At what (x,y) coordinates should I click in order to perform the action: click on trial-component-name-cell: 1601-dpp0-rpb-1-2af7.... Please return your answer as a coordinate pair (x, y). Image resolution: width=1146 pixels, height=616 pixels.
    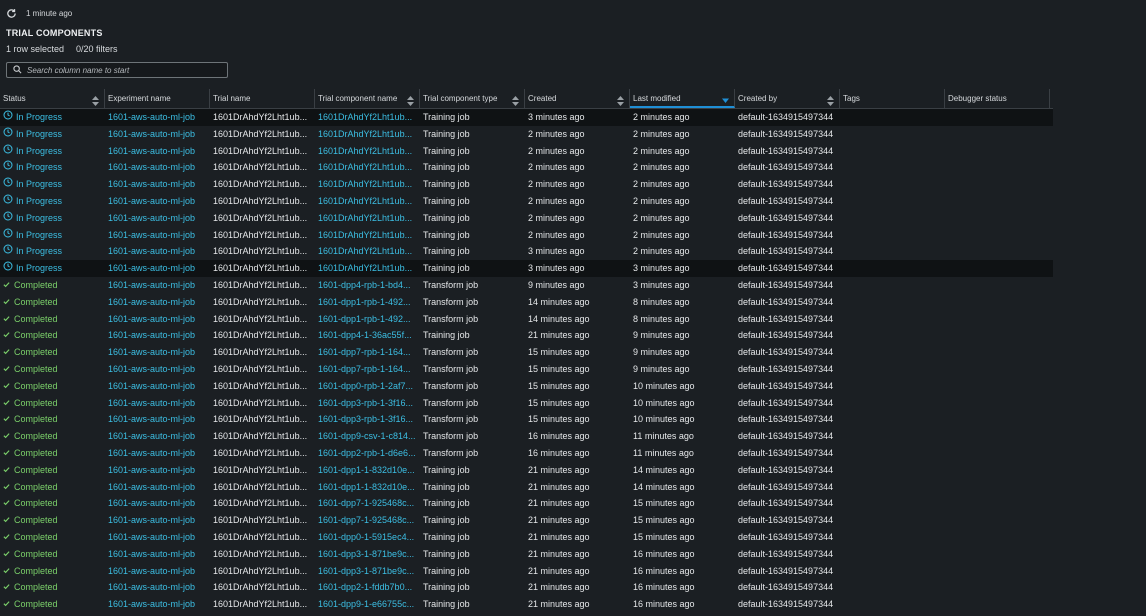
    Looking at the image, I should click on (367, 386).